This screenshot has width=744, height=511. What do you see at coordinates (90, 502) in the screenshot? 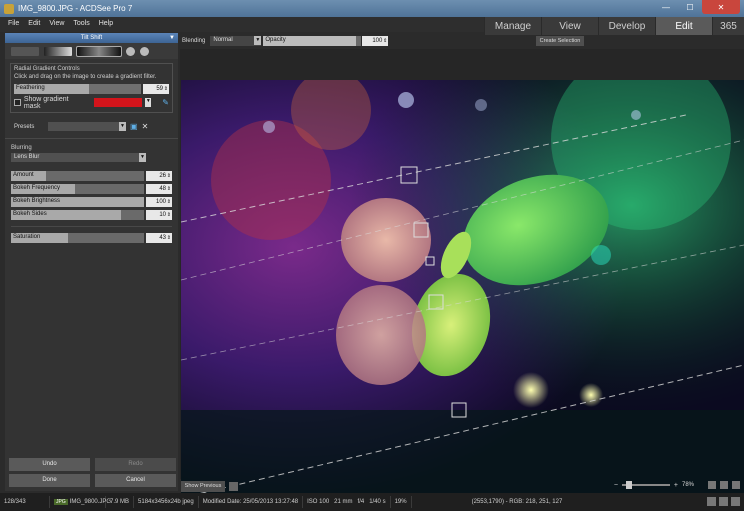
I see `filename: IMG_9800.JPG` at bounding box center [90, 502].